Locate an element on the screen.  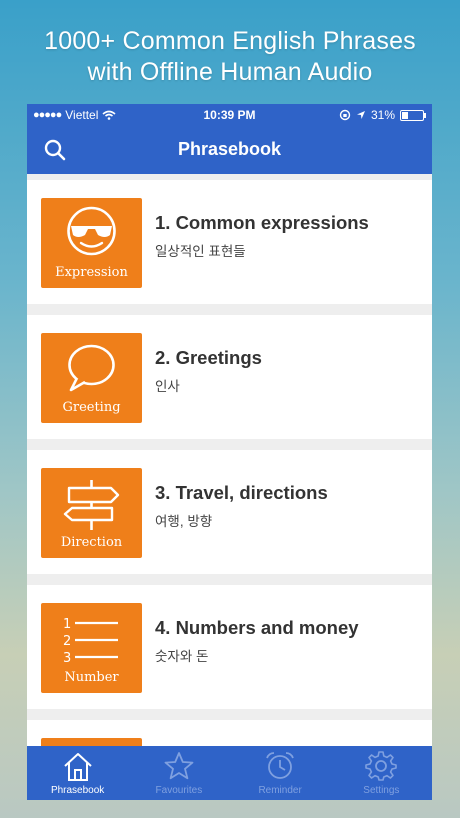
category-tile: 1 2 3 Number is located at coordinates (91, 648).